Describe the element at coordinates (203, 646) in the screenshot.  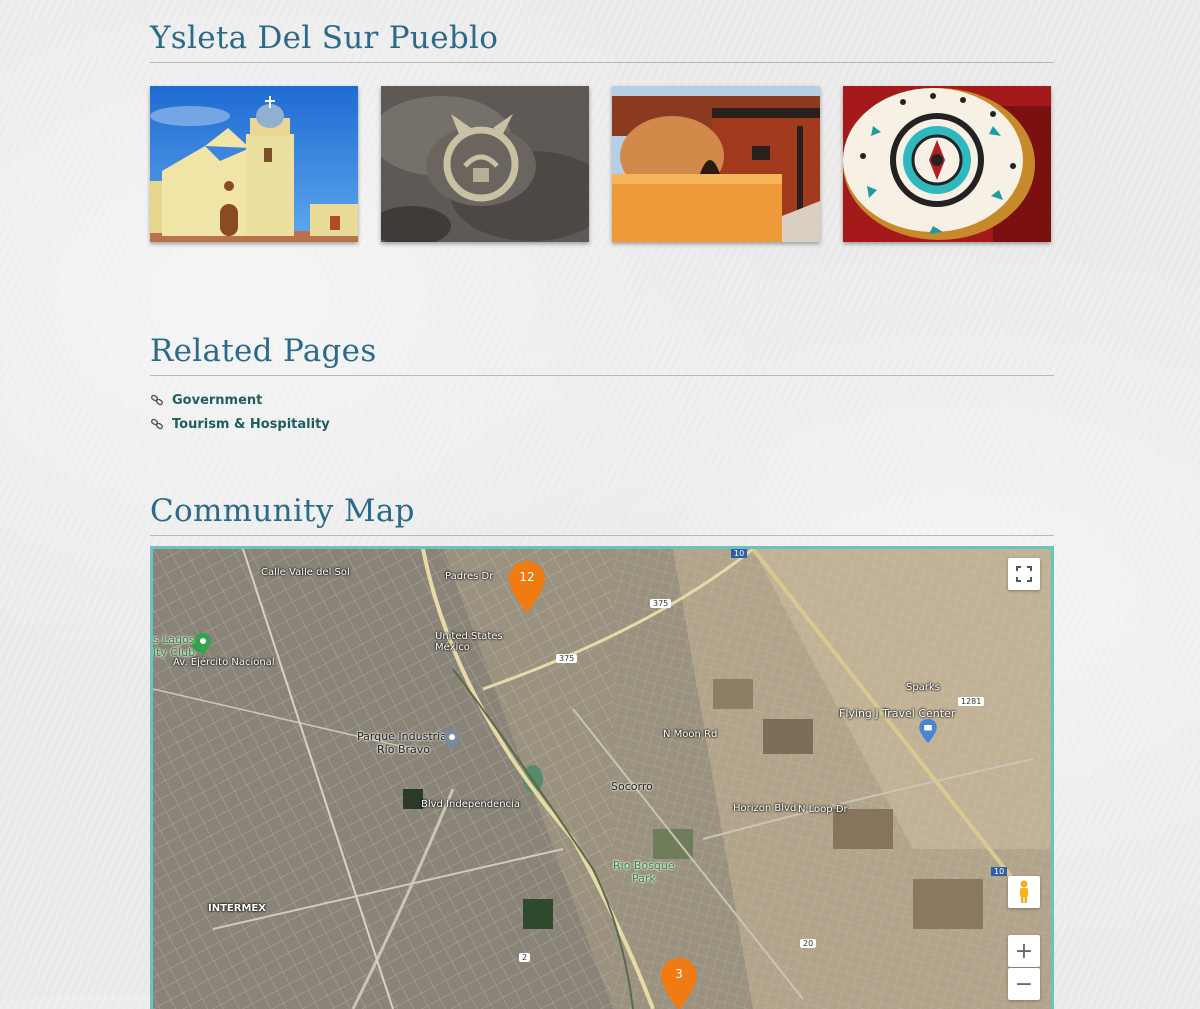
I see `golf-marker-icon` at that location.